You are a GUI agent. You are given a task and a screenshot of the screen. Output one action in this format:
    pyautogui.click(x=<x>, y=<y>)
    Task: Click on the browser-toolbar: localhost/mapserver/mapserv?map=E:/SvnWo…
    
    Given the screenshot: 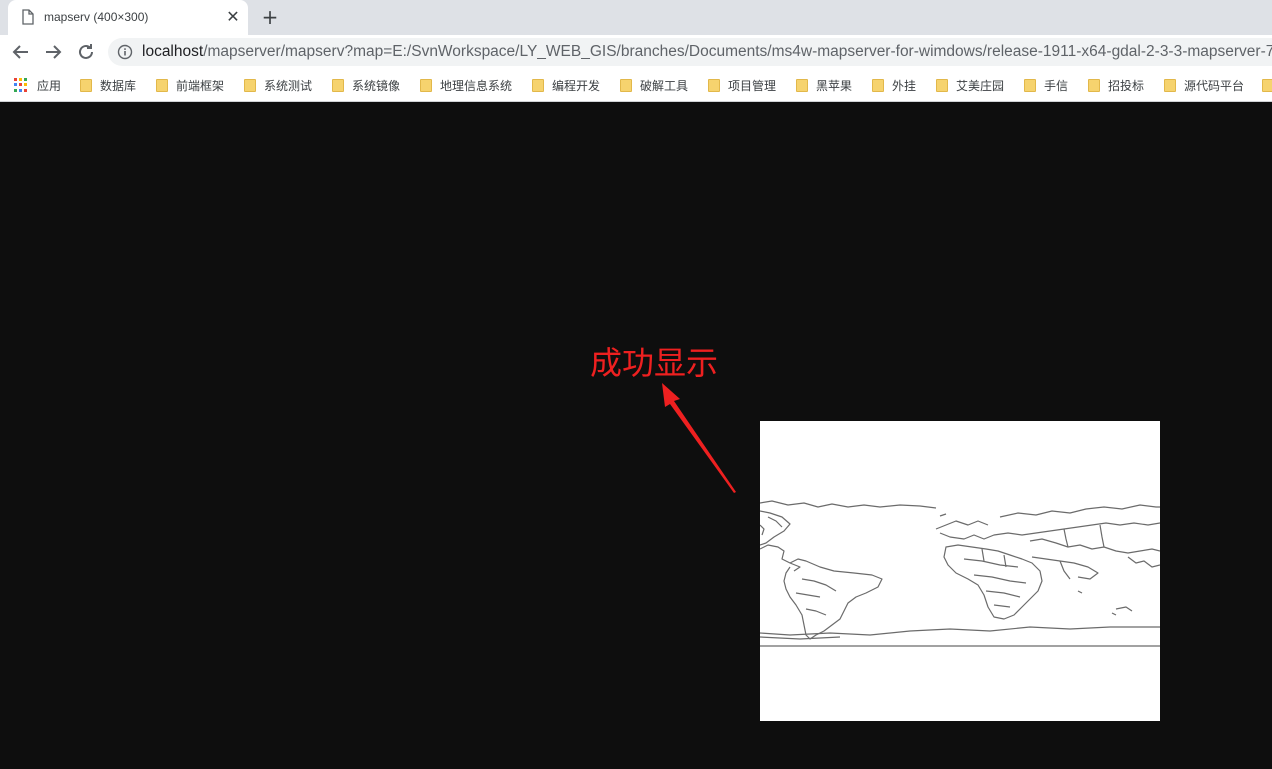 What is the action you would take?
    pyautogui.click(x=636, y=52)
    